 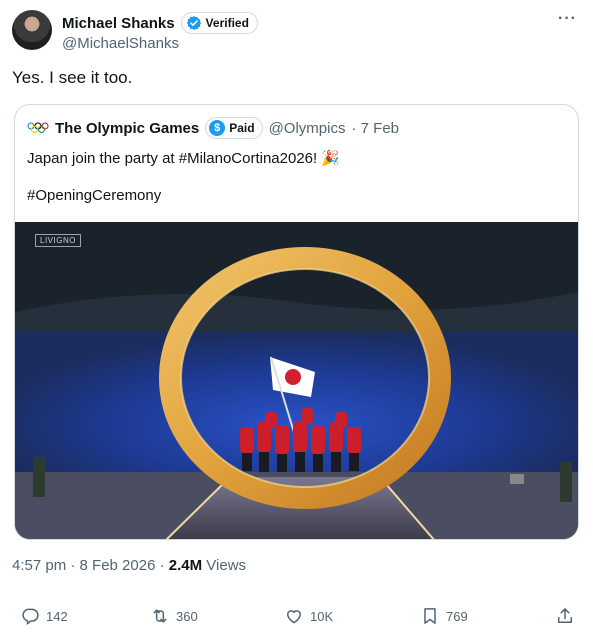 I want to click on author-handle: @MichaelShanks, so click(x=120, y=43).